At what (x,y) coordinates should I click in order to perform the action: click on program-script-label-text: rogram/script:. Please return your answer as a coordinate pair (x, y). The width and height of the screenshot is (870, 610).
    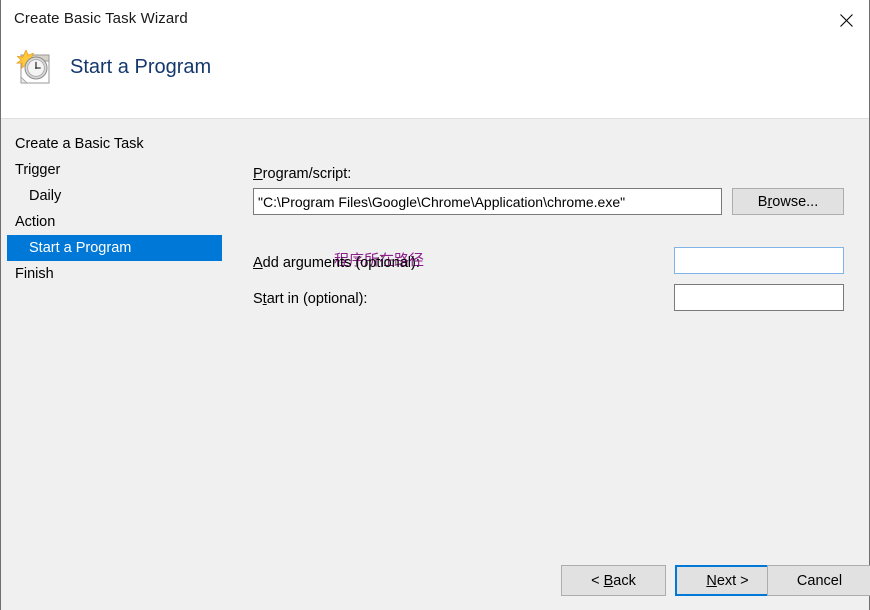
    Looking at the image, I should click on (307, 174).